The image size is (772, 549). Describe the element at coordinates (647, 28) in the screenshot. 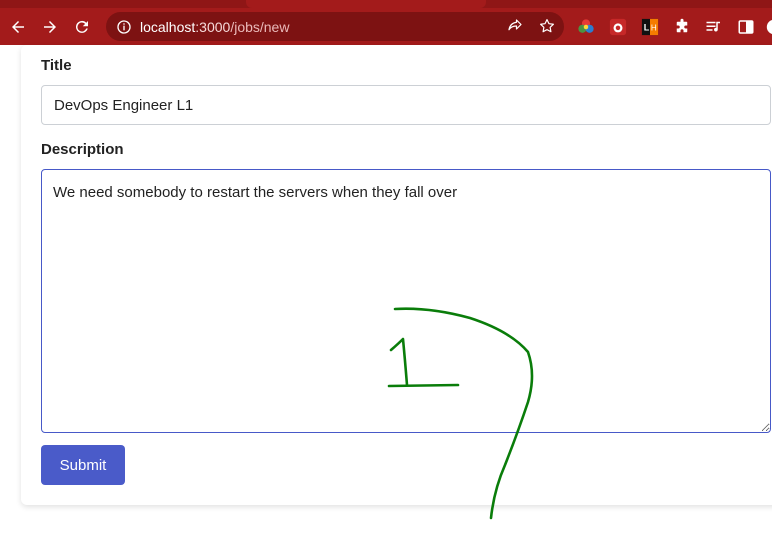

I see `svg-text: L` at that location.